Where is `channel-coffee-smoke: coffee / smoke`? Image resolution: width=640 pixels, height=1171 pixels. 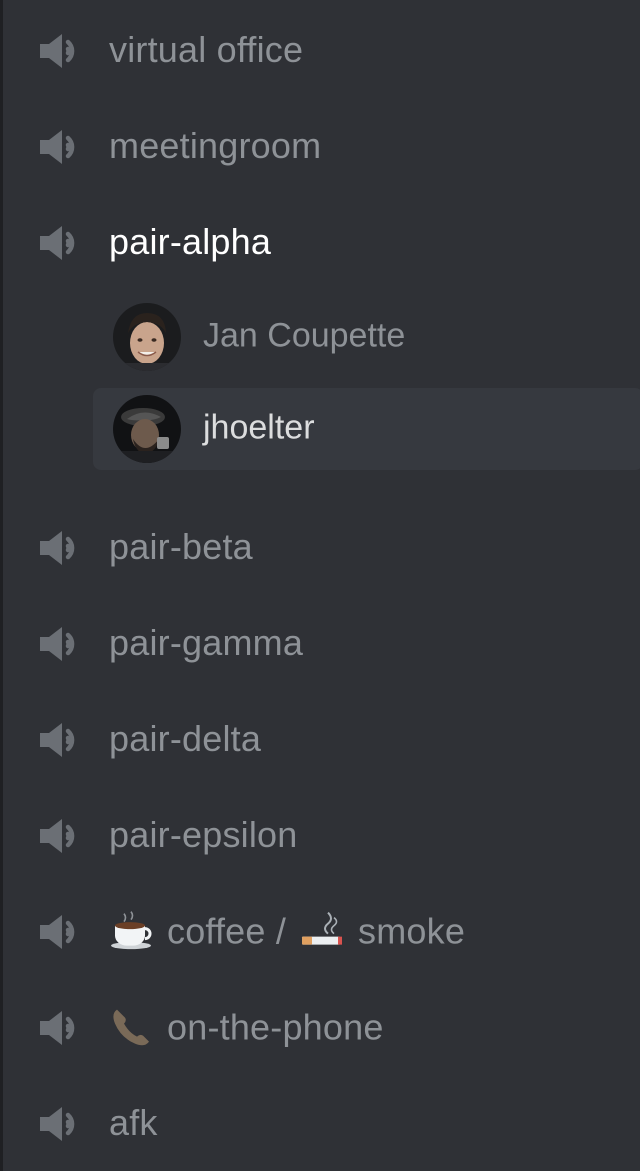
channel-coffee-smoke: coffee / smoke is located at coordinates (321, 932).